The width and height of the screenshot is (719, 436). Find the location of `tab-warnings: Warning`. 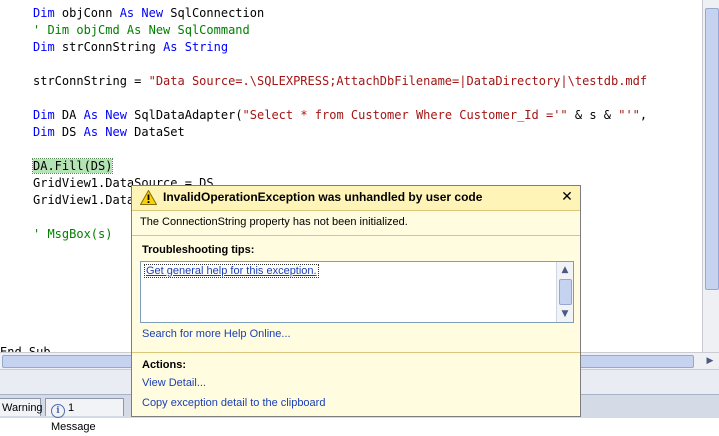

tab-warnings: Warning is located at coordinates (21, 407).